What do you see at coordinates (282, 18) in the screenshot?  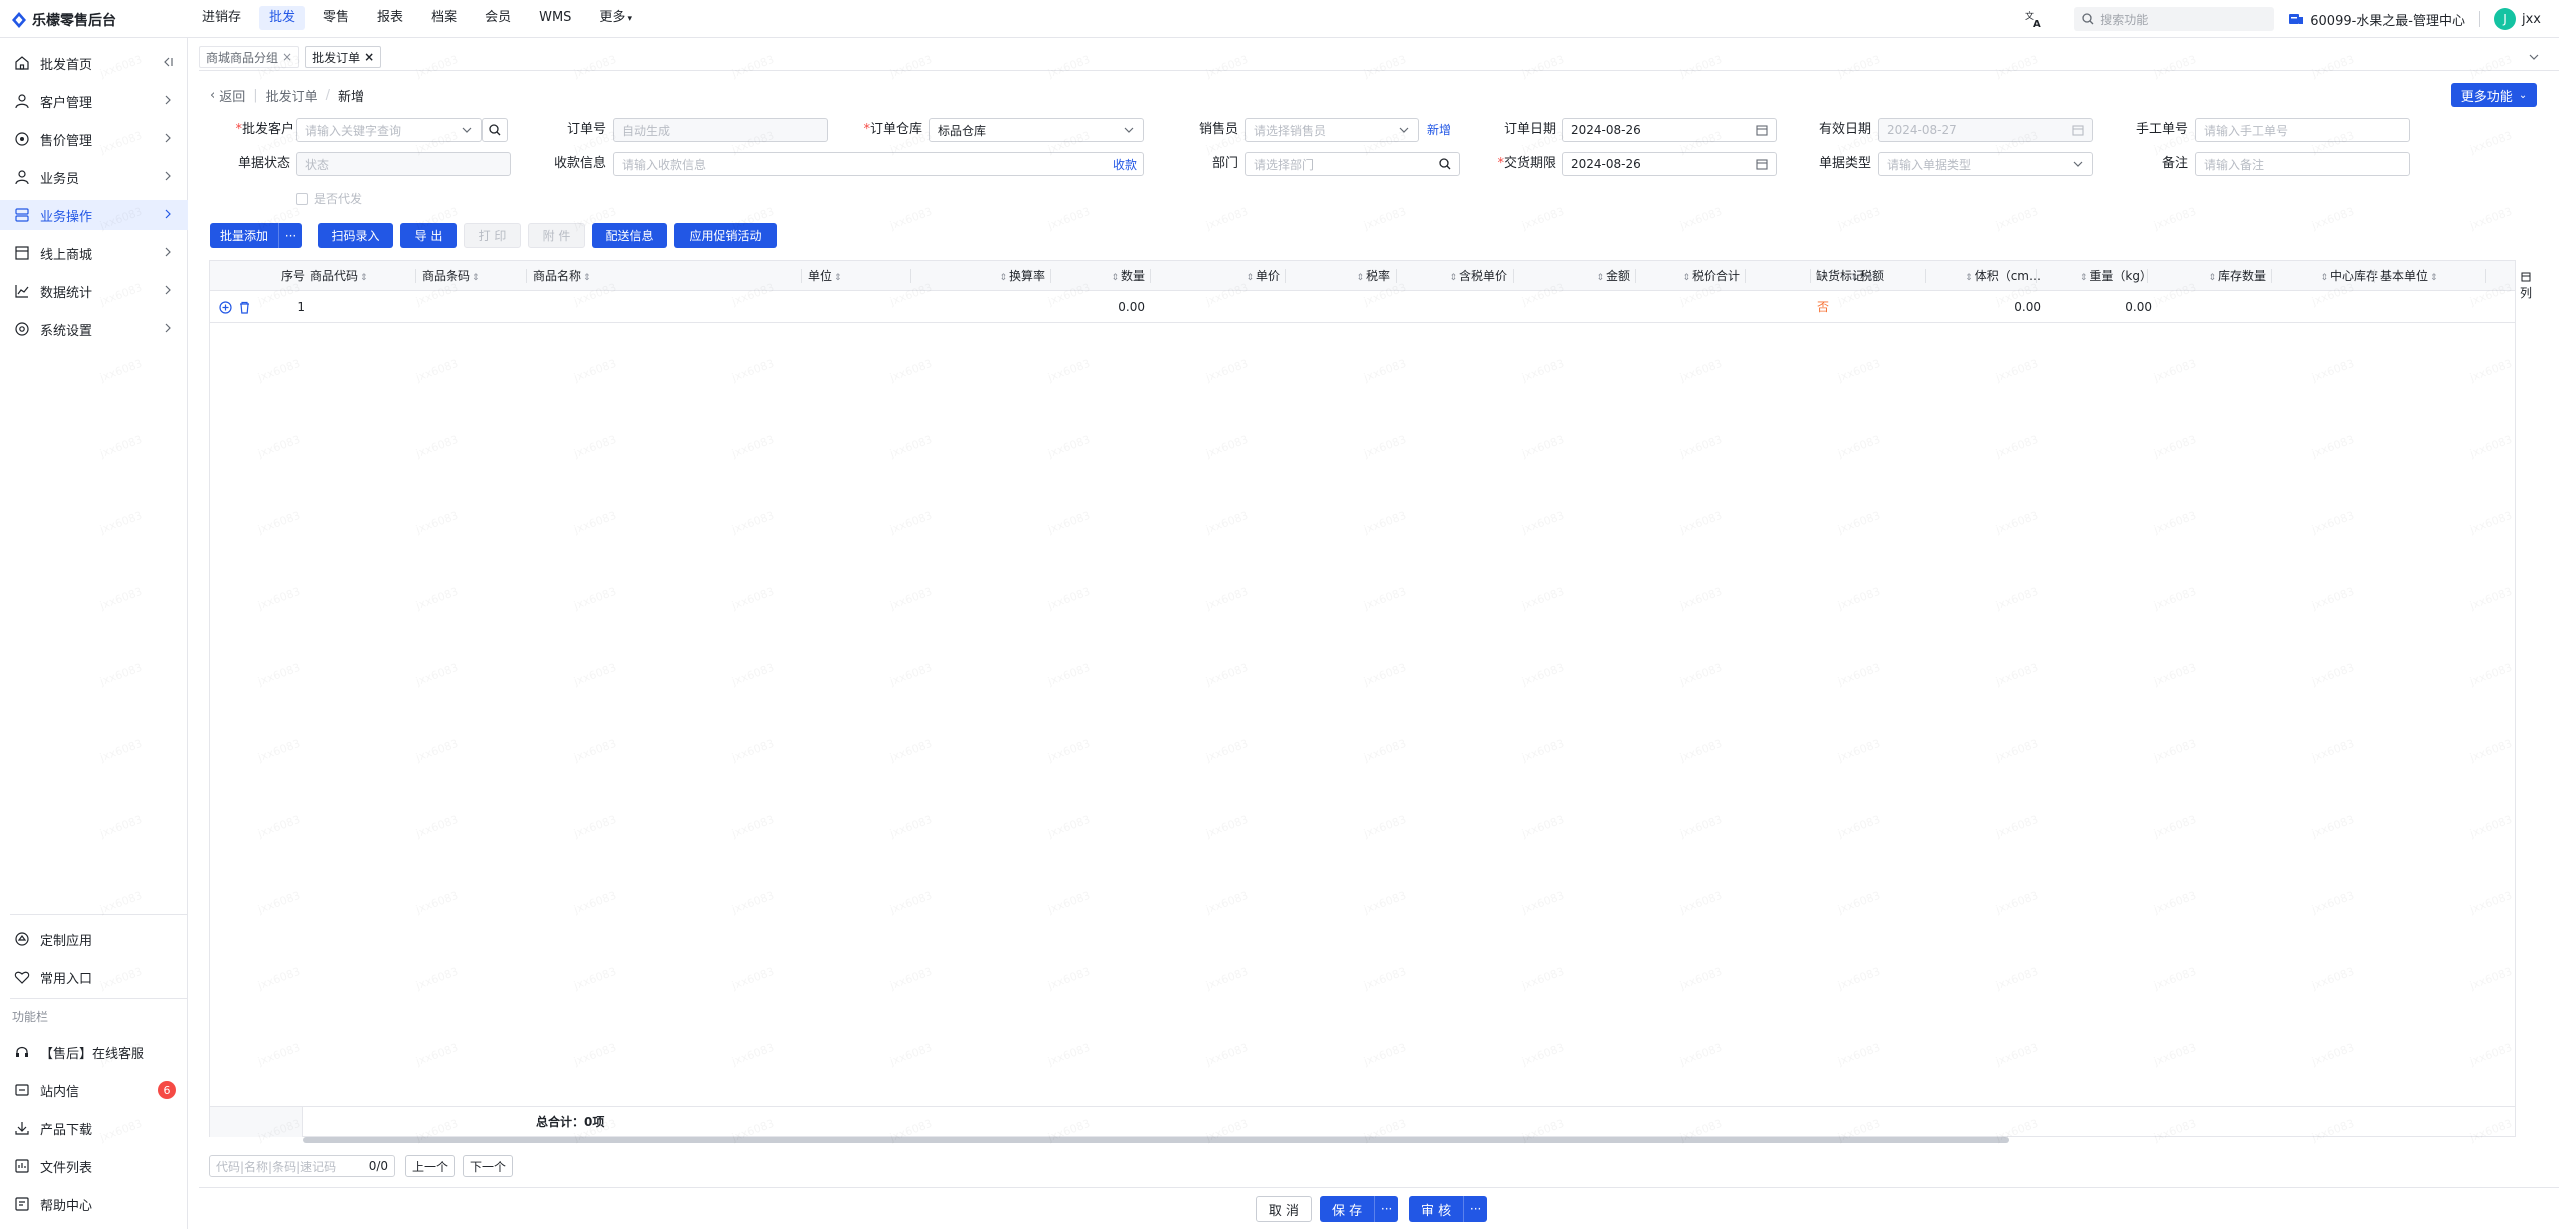 I see `top-nav-wholesale: 批发` at bounding box center [282, 18].